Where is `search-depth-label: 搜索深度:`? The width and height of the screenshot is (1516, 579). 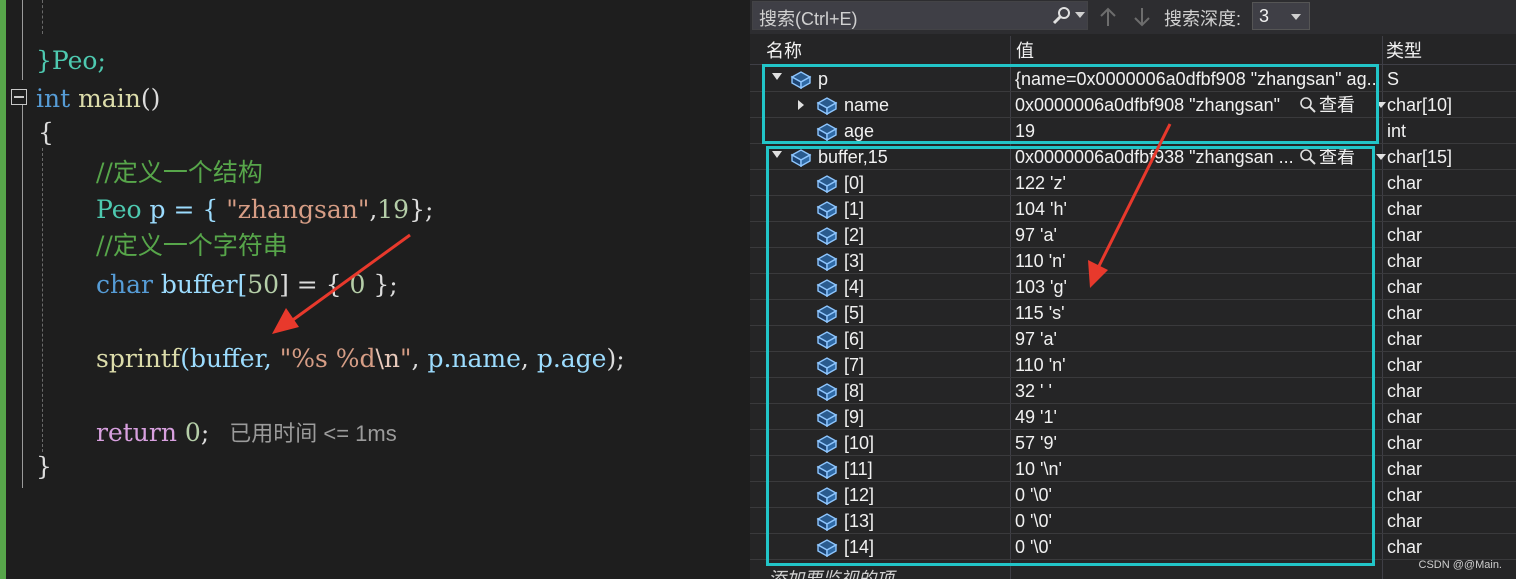 search-depth-label: 搜索深度: is located at coordinates (1203, 19).